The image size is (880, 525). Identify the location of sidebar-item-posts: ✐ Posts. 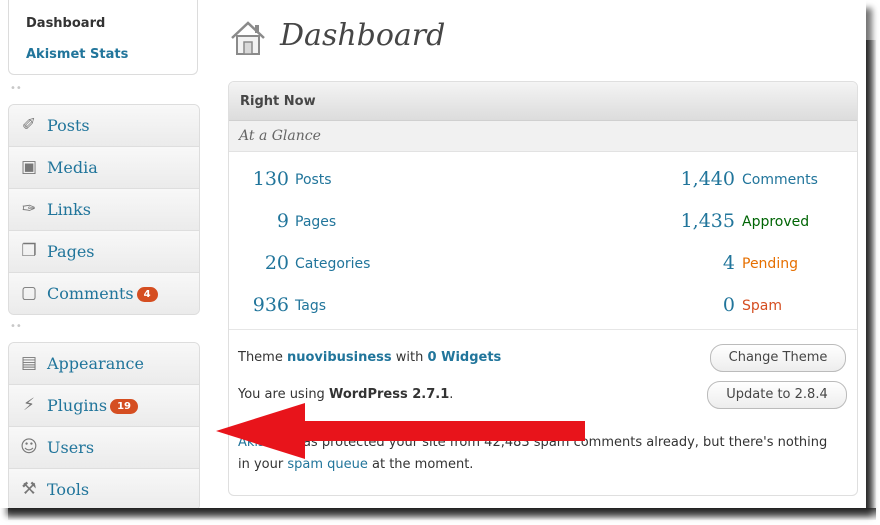
(104, 126).